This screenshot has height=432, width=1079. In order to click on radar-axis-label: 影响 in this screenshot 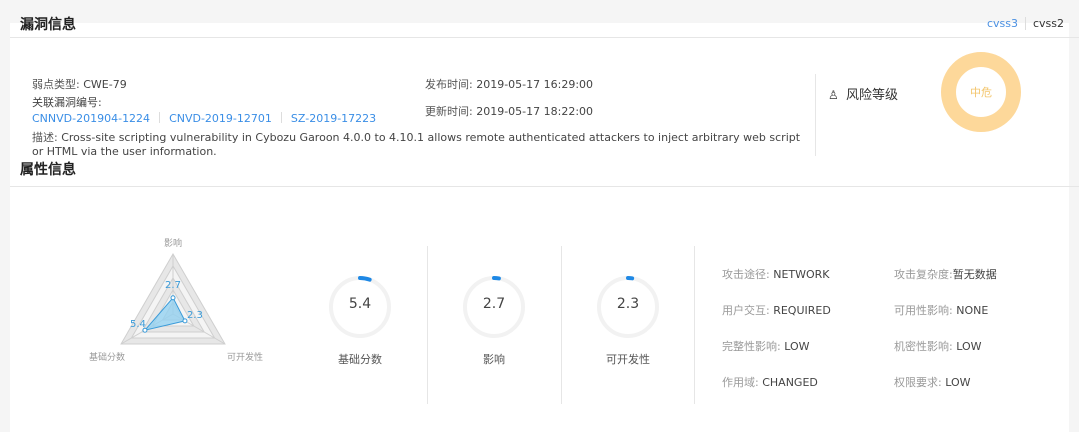, I will do `click(173, 243)`.